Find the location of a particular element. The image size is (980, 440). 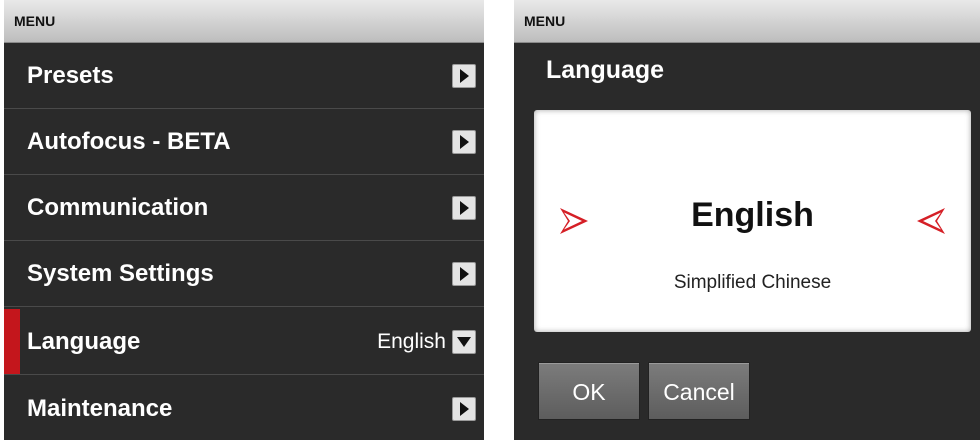

chevron-down-icon is located at coordinates (464, 342).